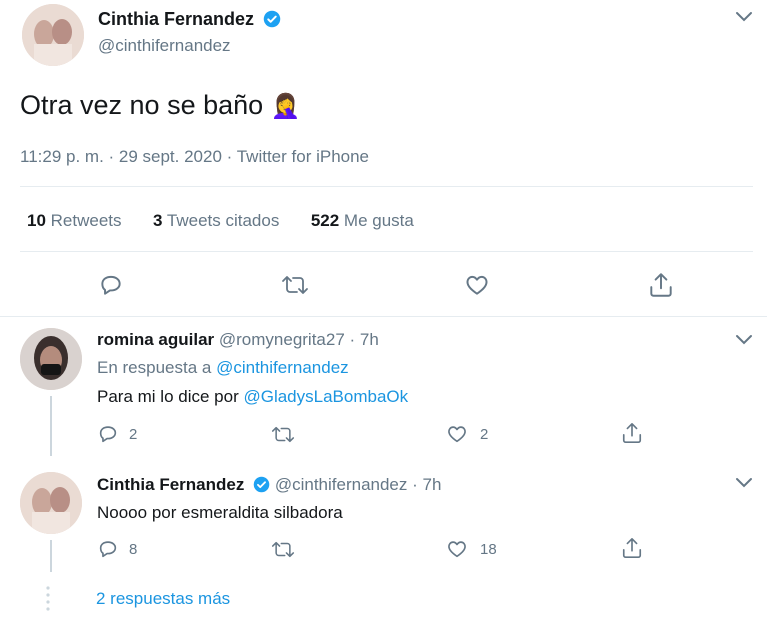  I want to click on reply-header: Cinthia Fernandez @cinthifernandez · 7h, so click(269, 486).